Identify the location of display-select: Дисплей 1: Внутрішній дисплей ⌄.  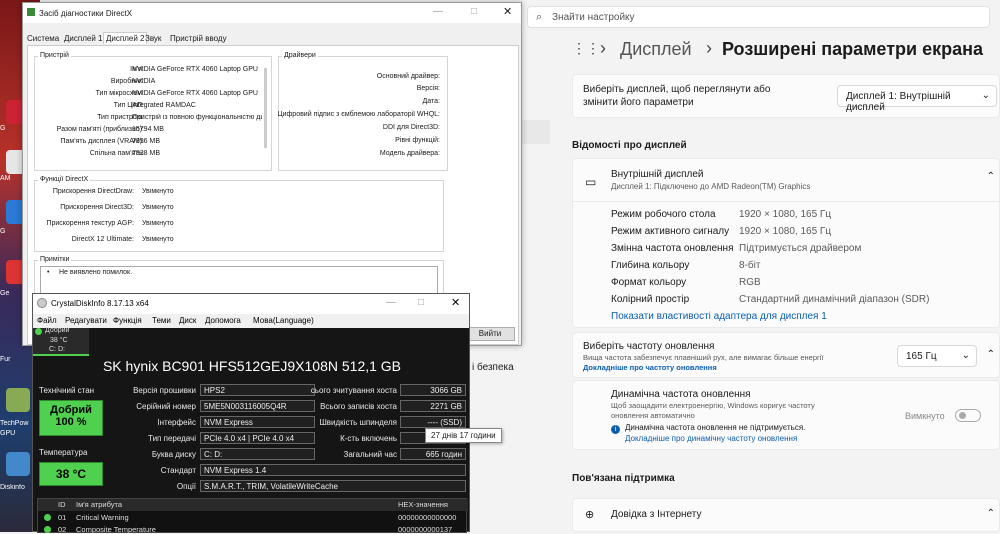
(917, 99).